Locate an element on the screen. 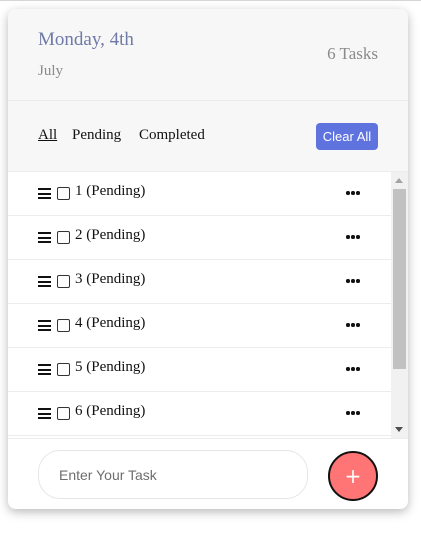  filter-bar: All Pending Completed Clear All is located at coordinates (208, 136).